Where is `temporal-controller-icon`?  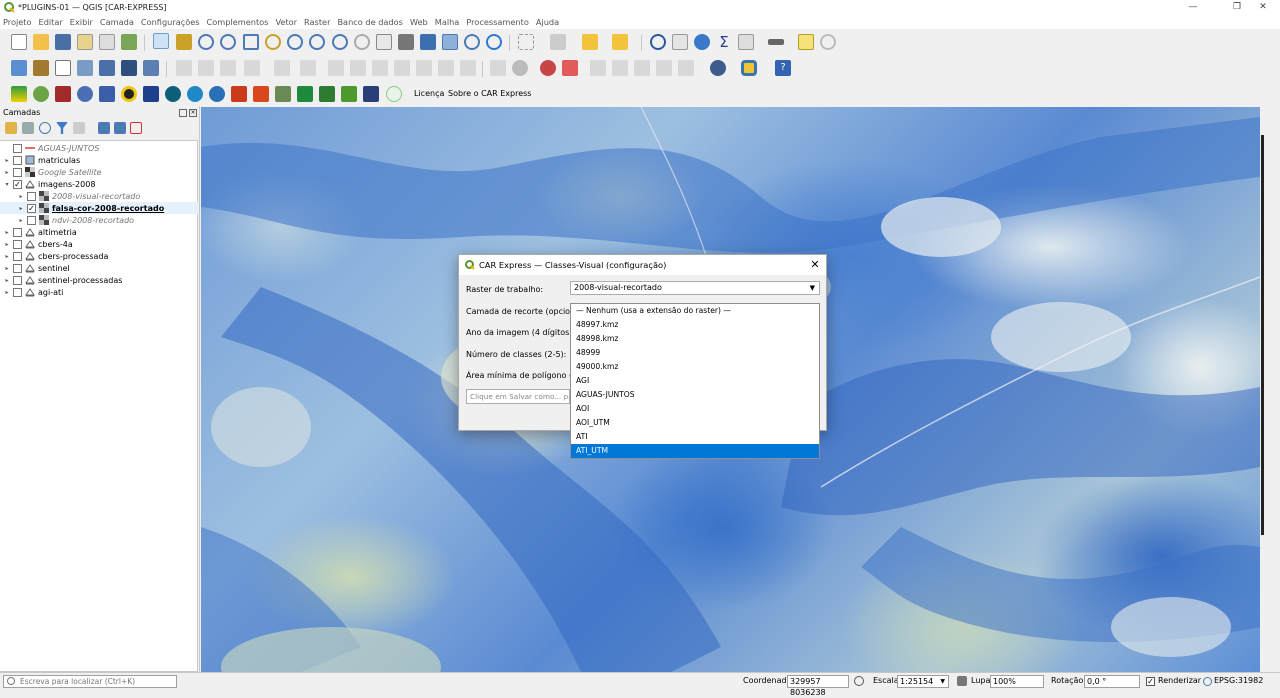 temporal-controller-icon is located at coordinates (472, 42).